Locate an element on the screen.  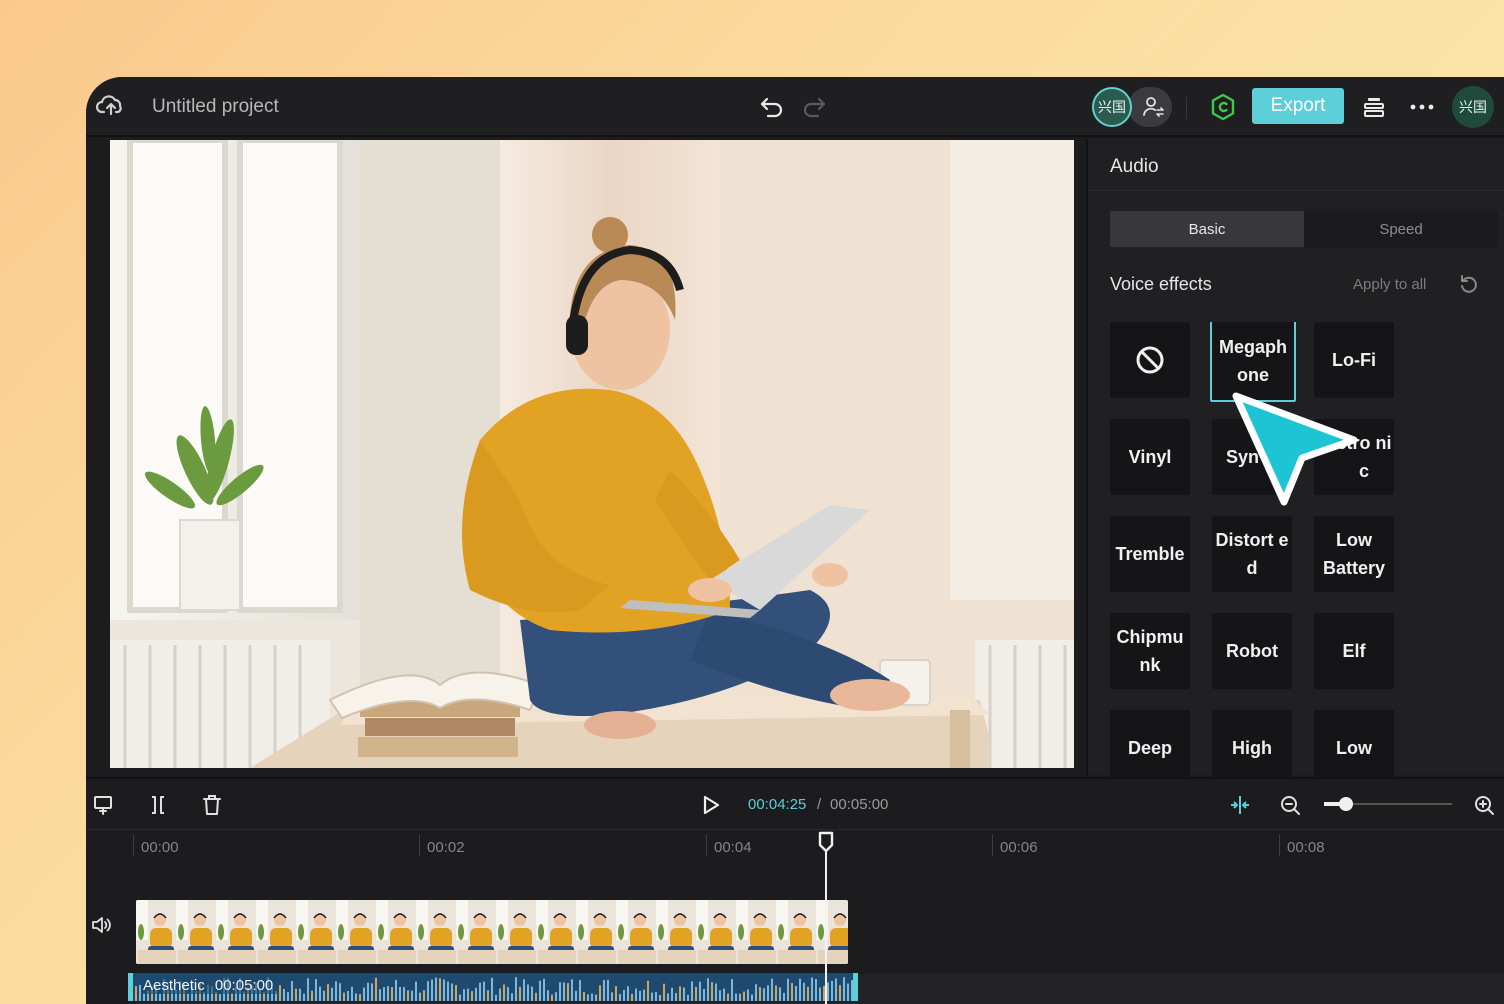
video-clip is located at coordinates (492, 932).